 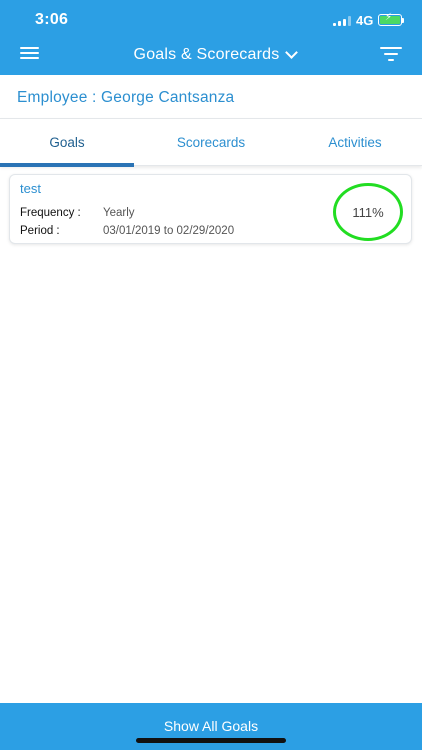 I want to click on app-header: 3:06 4G ⚡ Goals & Scorecards, so click(x=211, y=37).